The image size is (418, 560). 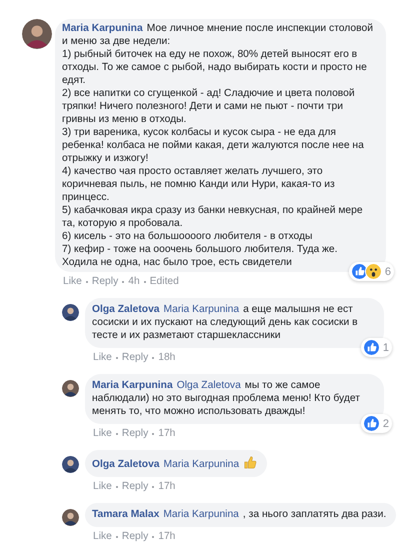 What do you see at coordinates (126, 514) in the screenshot?
I see `author-link: Tamara Malax` at bounding box center [126, 514].